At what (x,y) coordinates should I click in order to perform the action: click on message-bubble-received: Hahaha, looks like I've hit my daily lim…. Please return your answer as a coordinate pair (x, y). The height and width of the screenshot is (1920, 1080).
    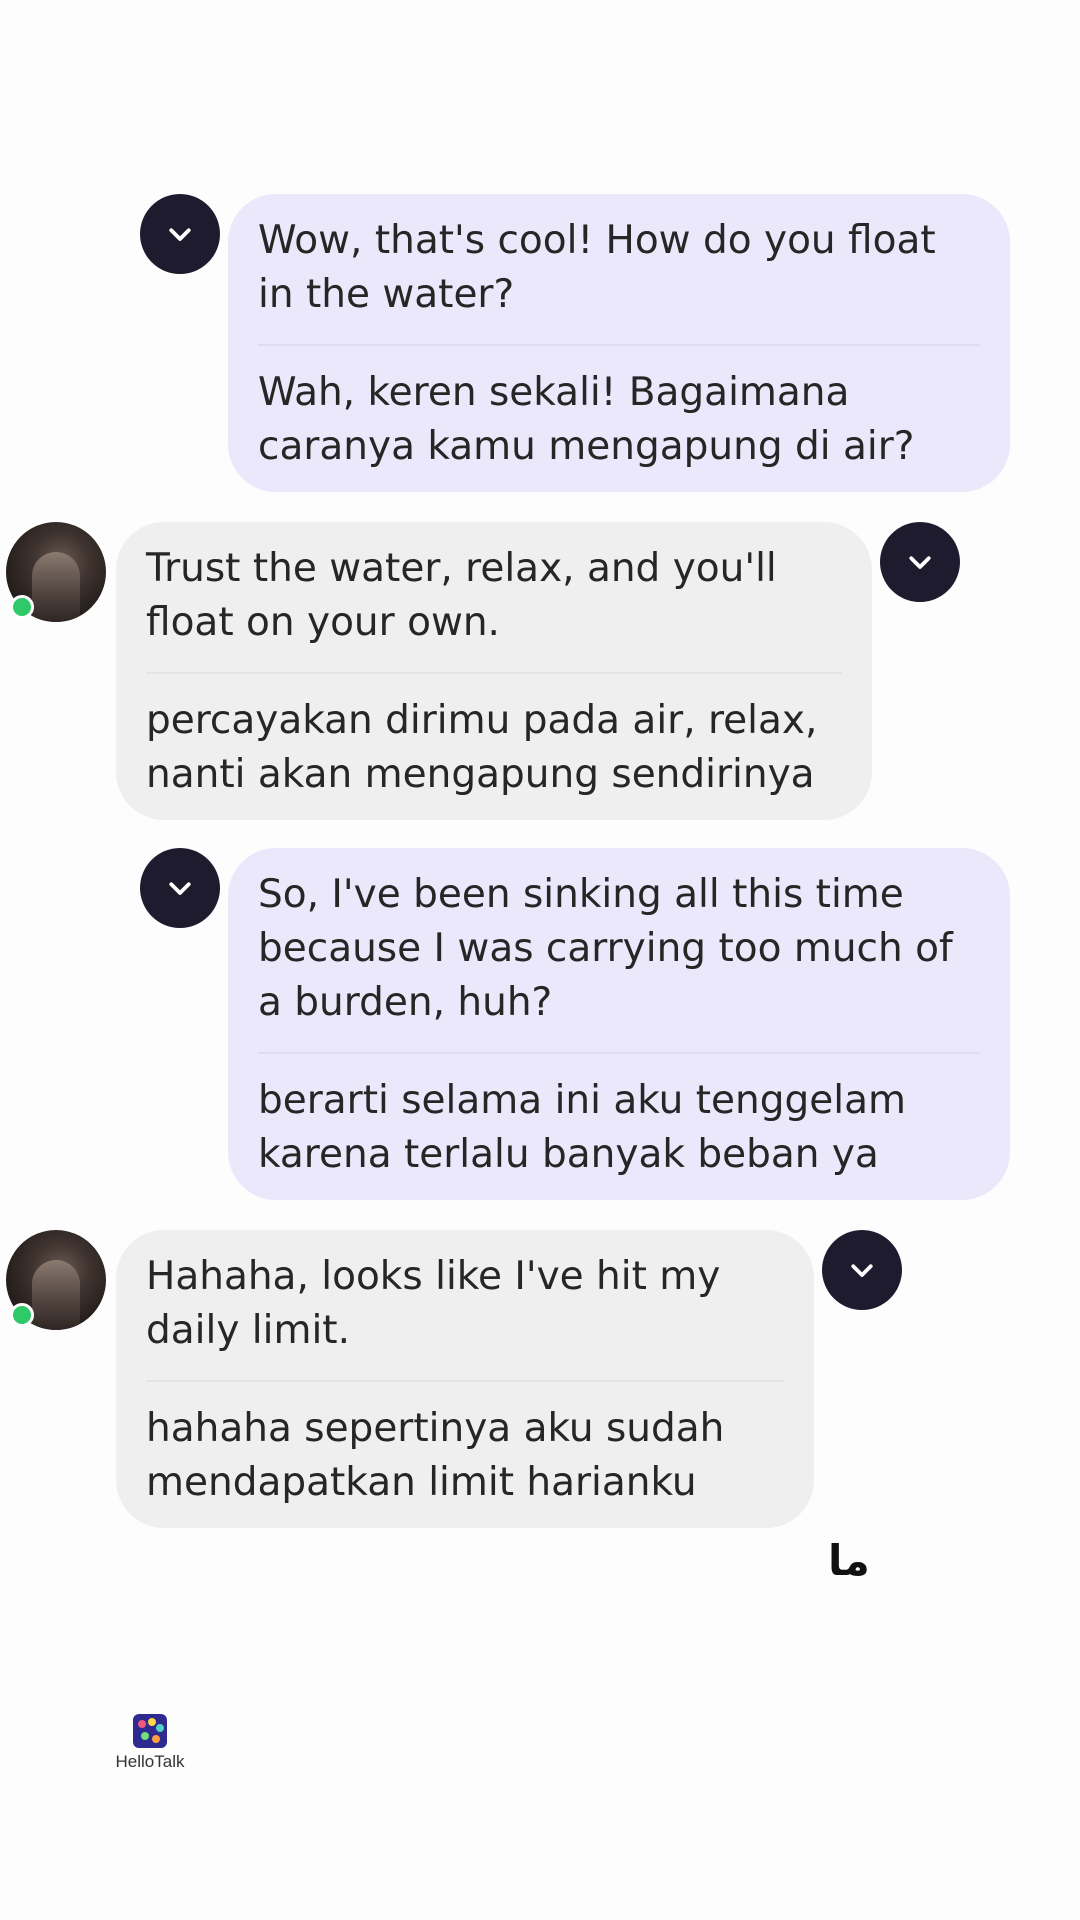
    Looking at the image, I should click on (465, 1379).